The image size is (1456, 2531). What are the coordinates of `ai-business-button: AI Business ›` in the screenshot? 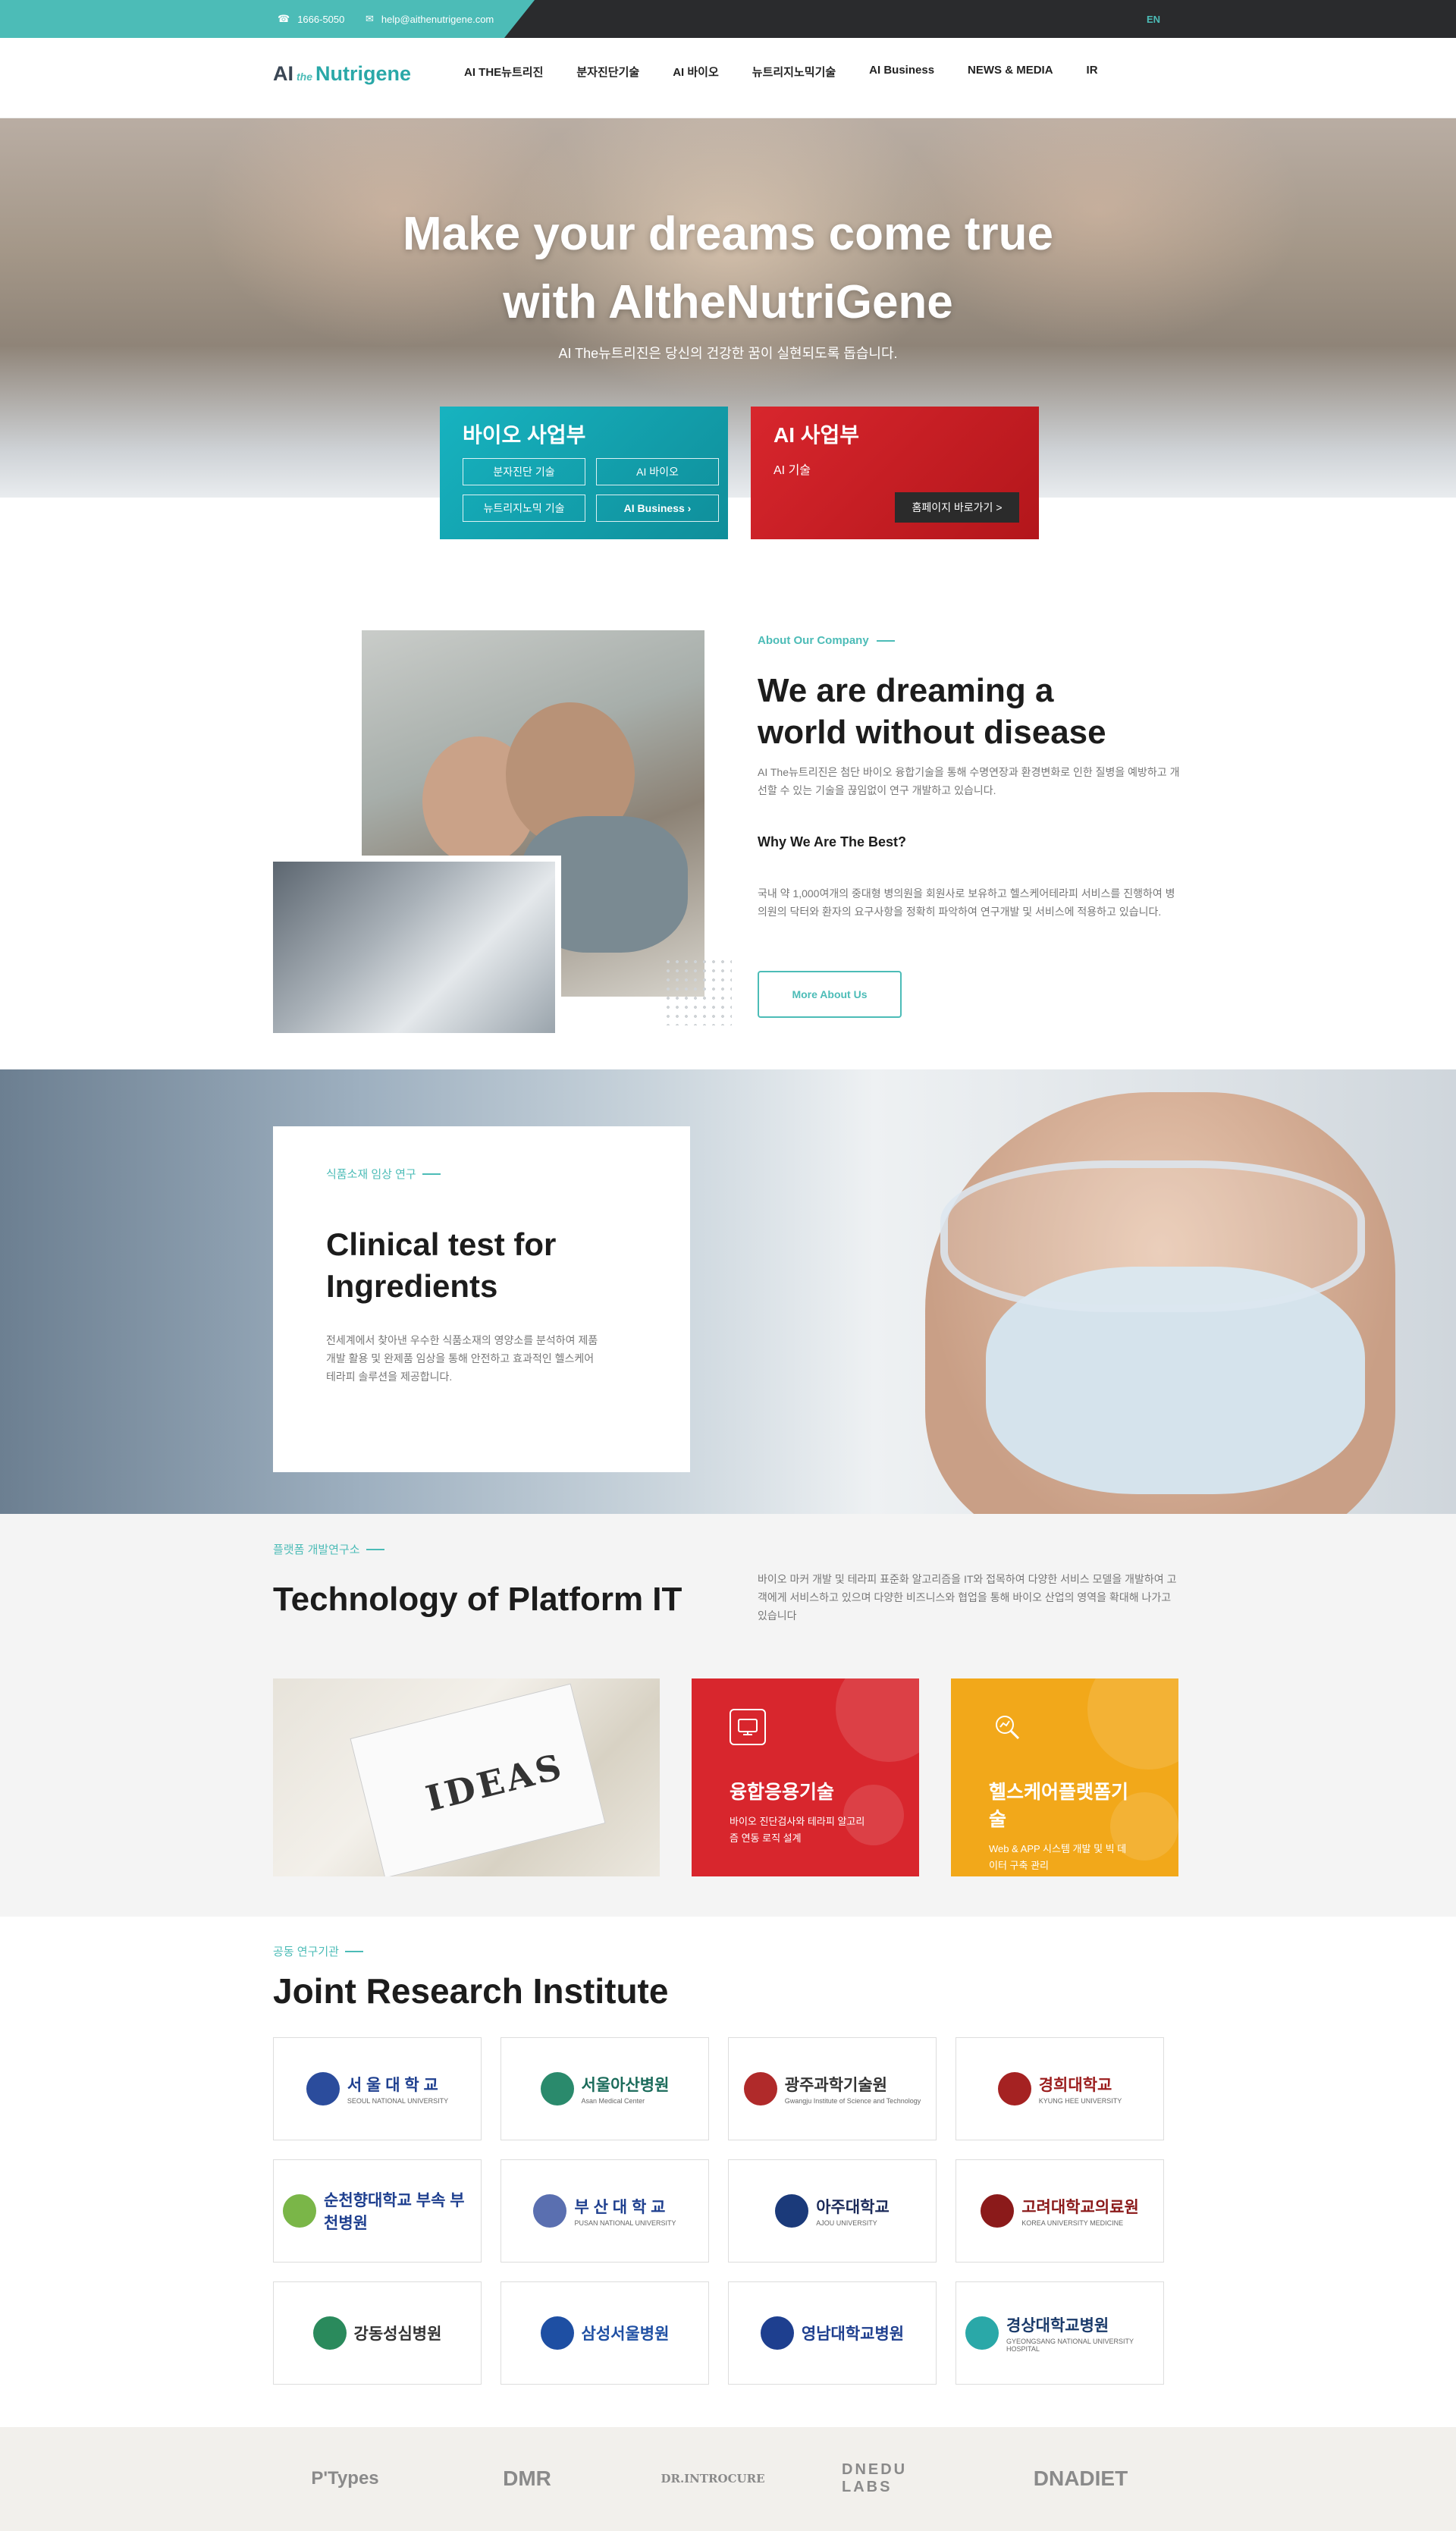 It's located at (657, 508).